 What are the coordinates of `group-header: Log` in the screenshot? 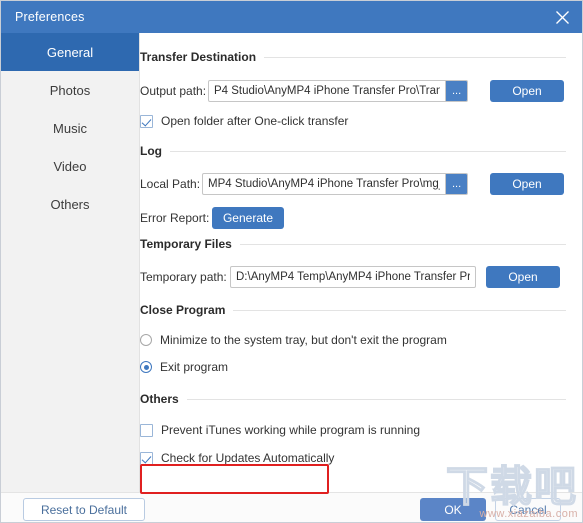 It's located at (361, 151).